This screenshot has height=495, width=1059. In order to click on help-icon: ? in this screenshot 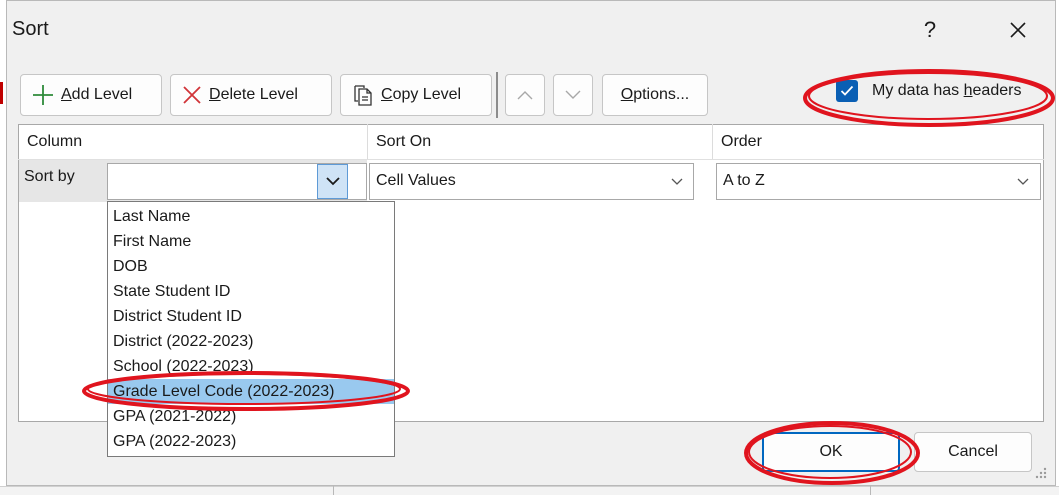, I will do `click(930, 29)`.